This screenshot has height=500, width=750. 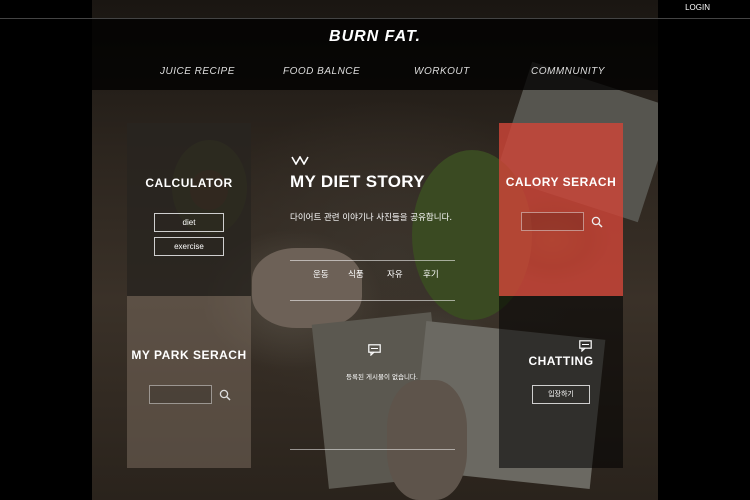 What do you see at coordinates (375, 37) in the screenshot?
I see `site-logo: BURN FAT.` at bounding box center [375, 37].